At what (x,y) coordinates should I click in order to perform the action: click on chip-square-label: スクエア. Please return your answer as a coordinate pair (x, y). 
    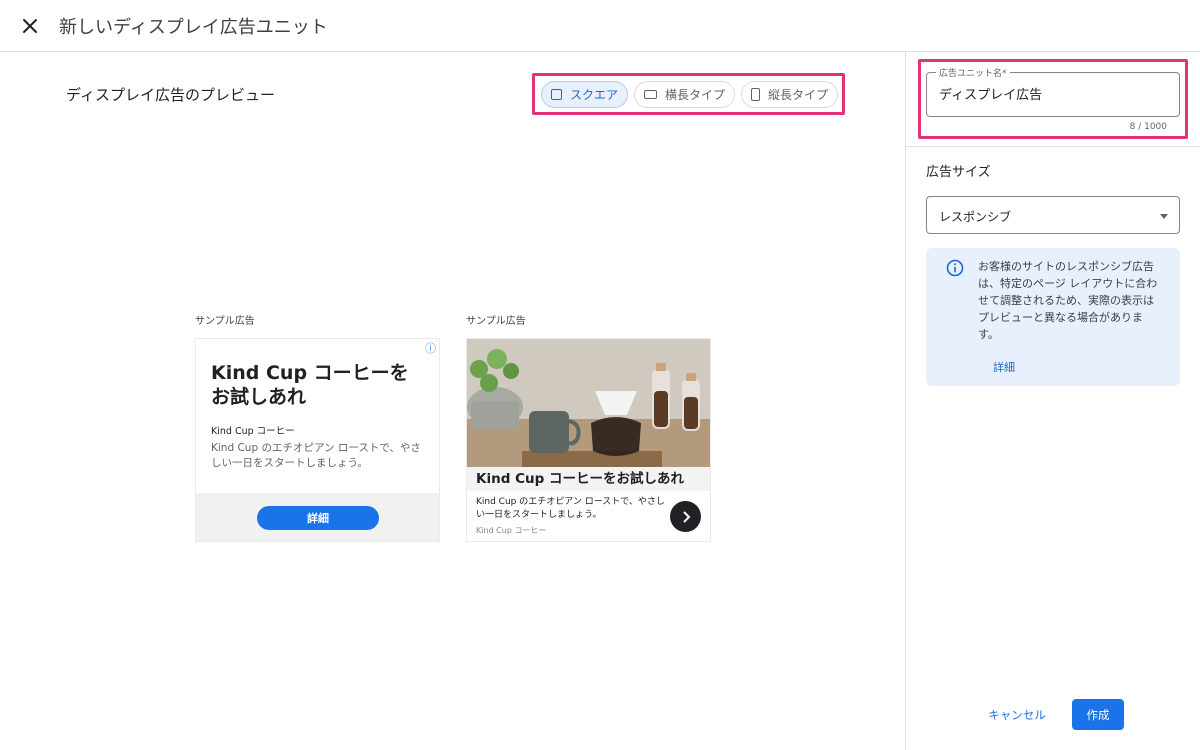
    Looking at the image, I should click on (594, 95).